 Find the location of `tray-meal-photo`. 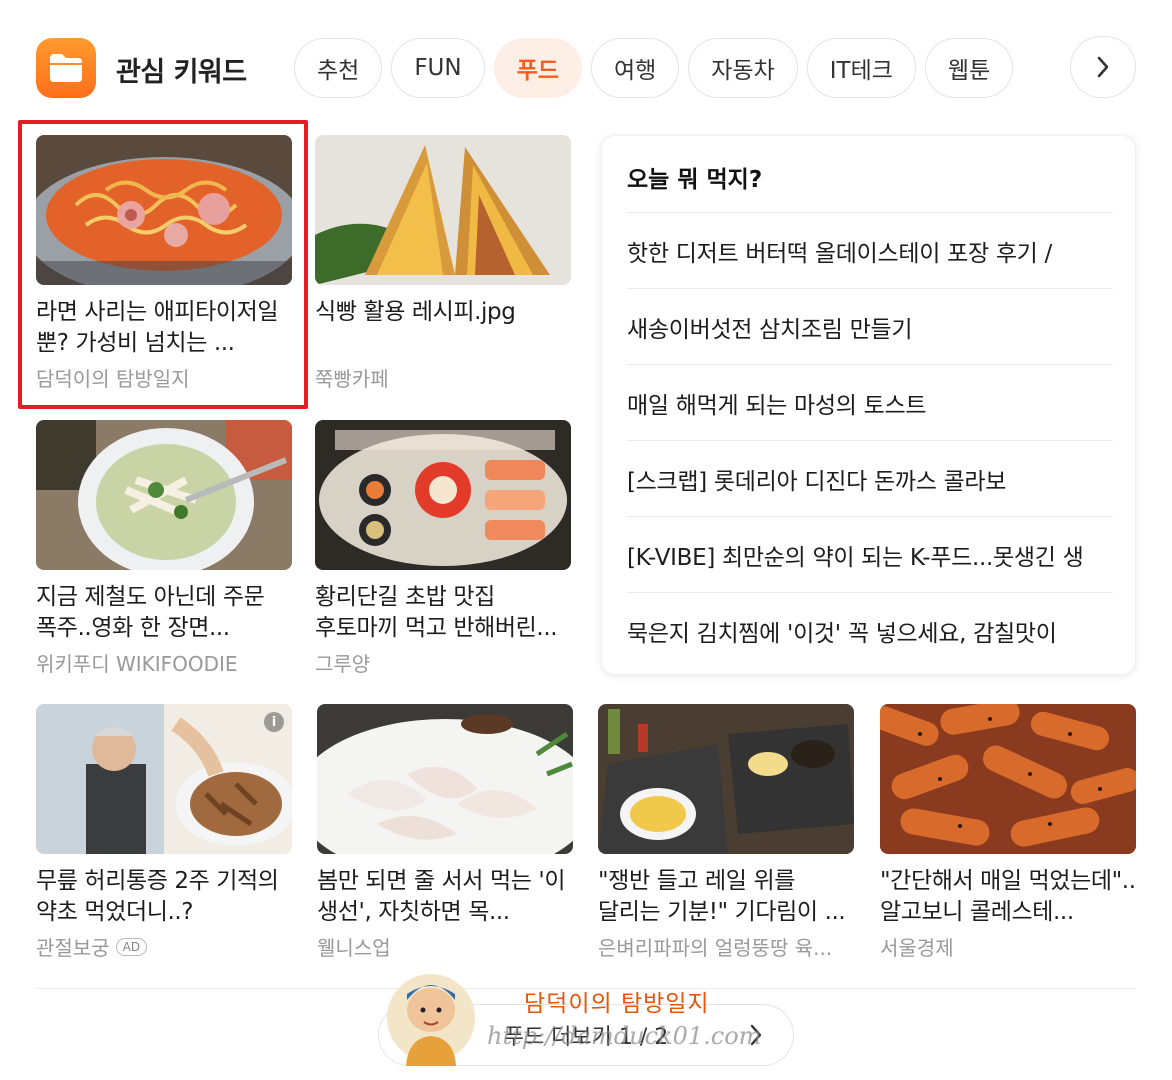

tray-meal-photo is located at coordinates (726, 779).